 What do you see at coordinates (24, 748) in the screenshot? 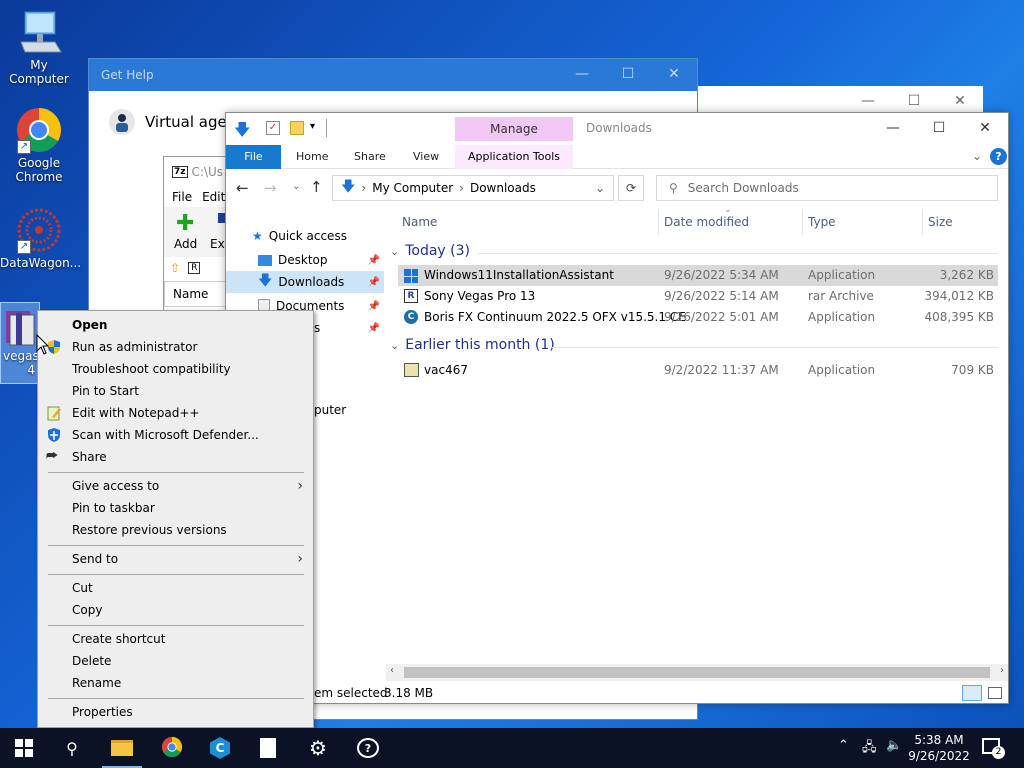
I see `start-button` at bounding box center [24, 748].